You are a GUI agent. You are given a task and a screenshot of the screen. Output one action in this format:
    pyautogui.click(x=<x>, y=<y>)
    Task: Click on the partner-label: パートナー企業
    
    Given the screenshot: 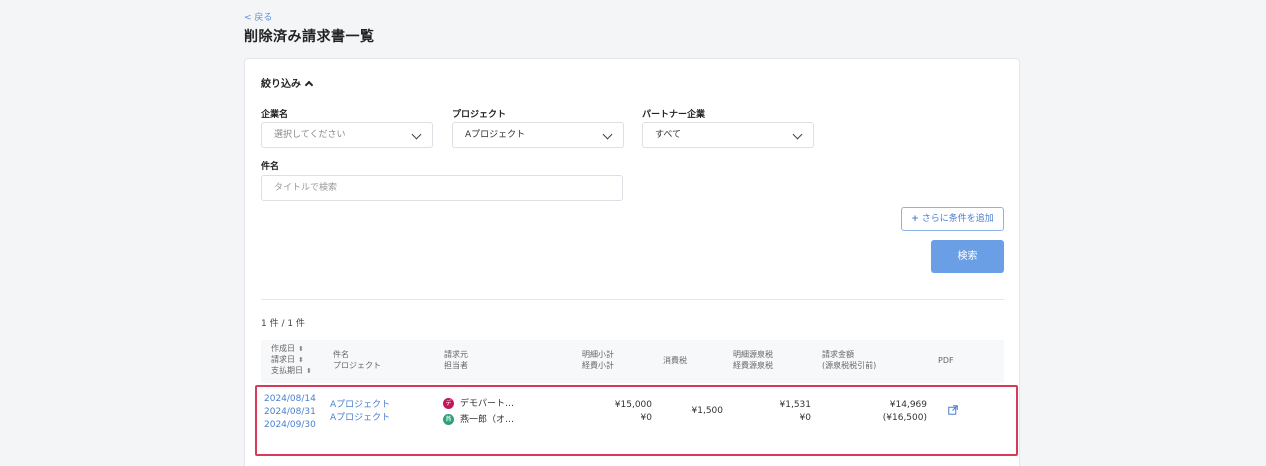 What is the action you would take?
    pyautogui.click(x=674, y=115)
    